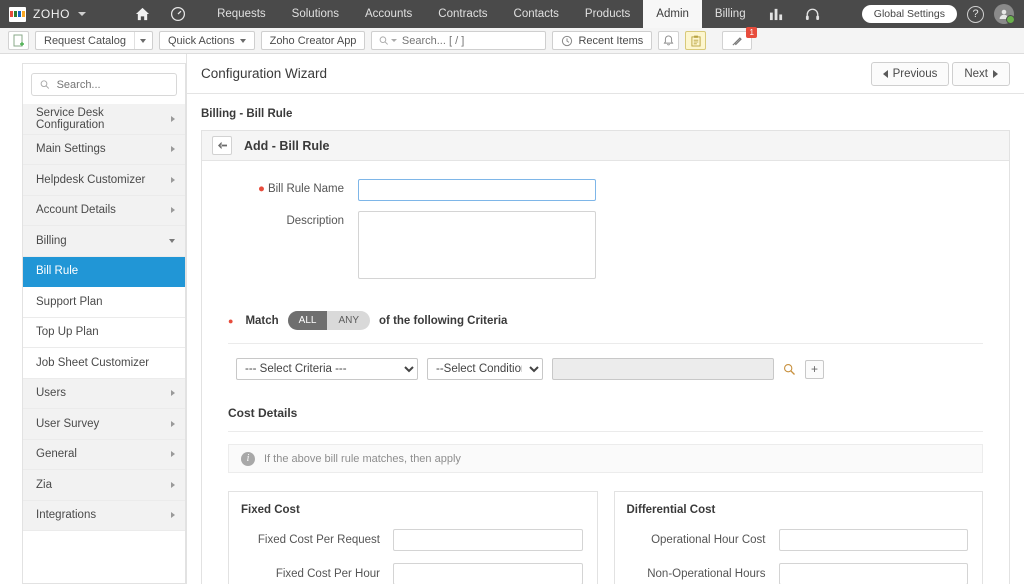  Describe the element at coordinates (909, 14) in the screenshot. I see `global-settings-button: Global Settings` at that location.